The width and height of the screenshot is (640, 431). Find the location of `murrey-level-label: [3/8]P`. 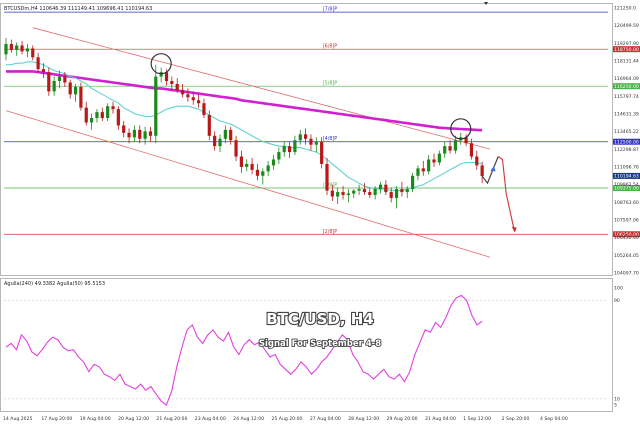

murrey-level-label: [3/8]P is located at coordinates (330, 185).